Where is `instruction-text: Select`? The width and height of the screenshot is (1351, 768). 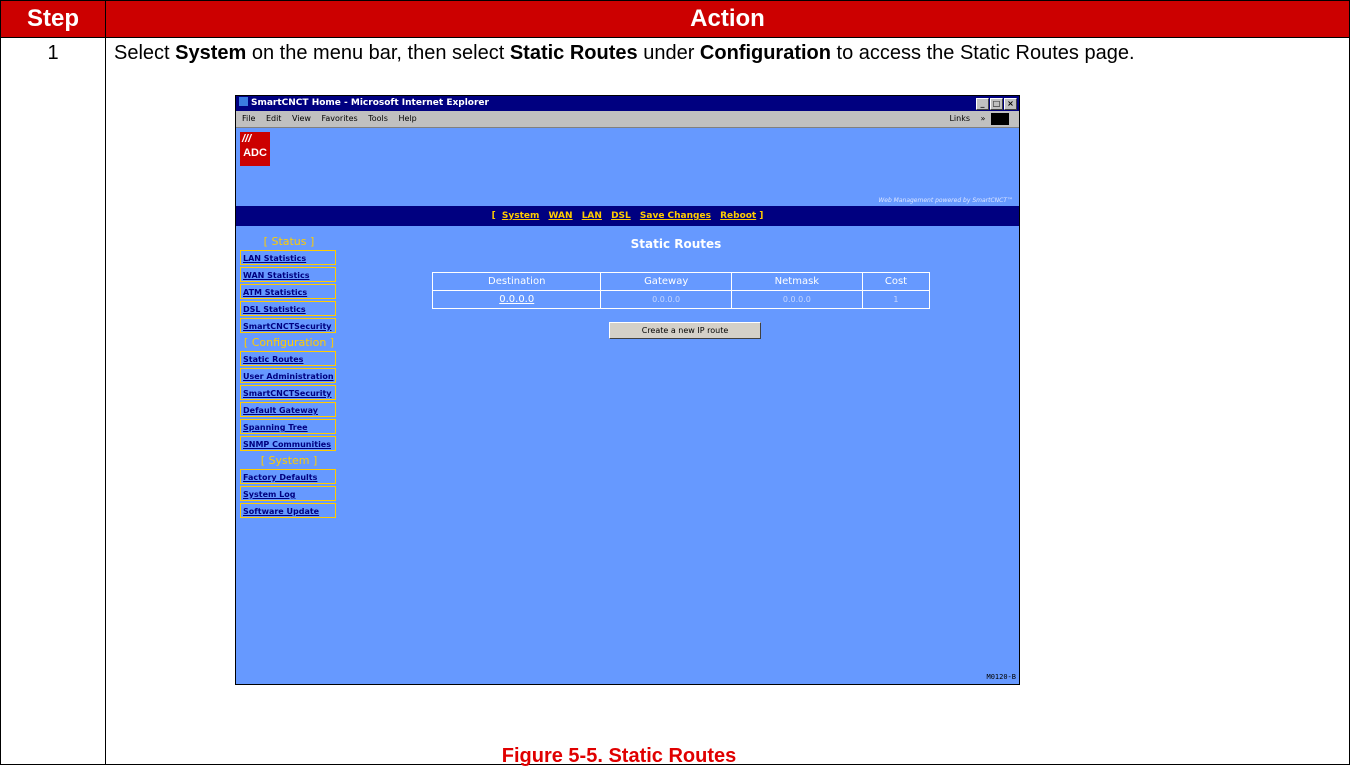 instruction-text: Select is located at coordinates (145, 53).